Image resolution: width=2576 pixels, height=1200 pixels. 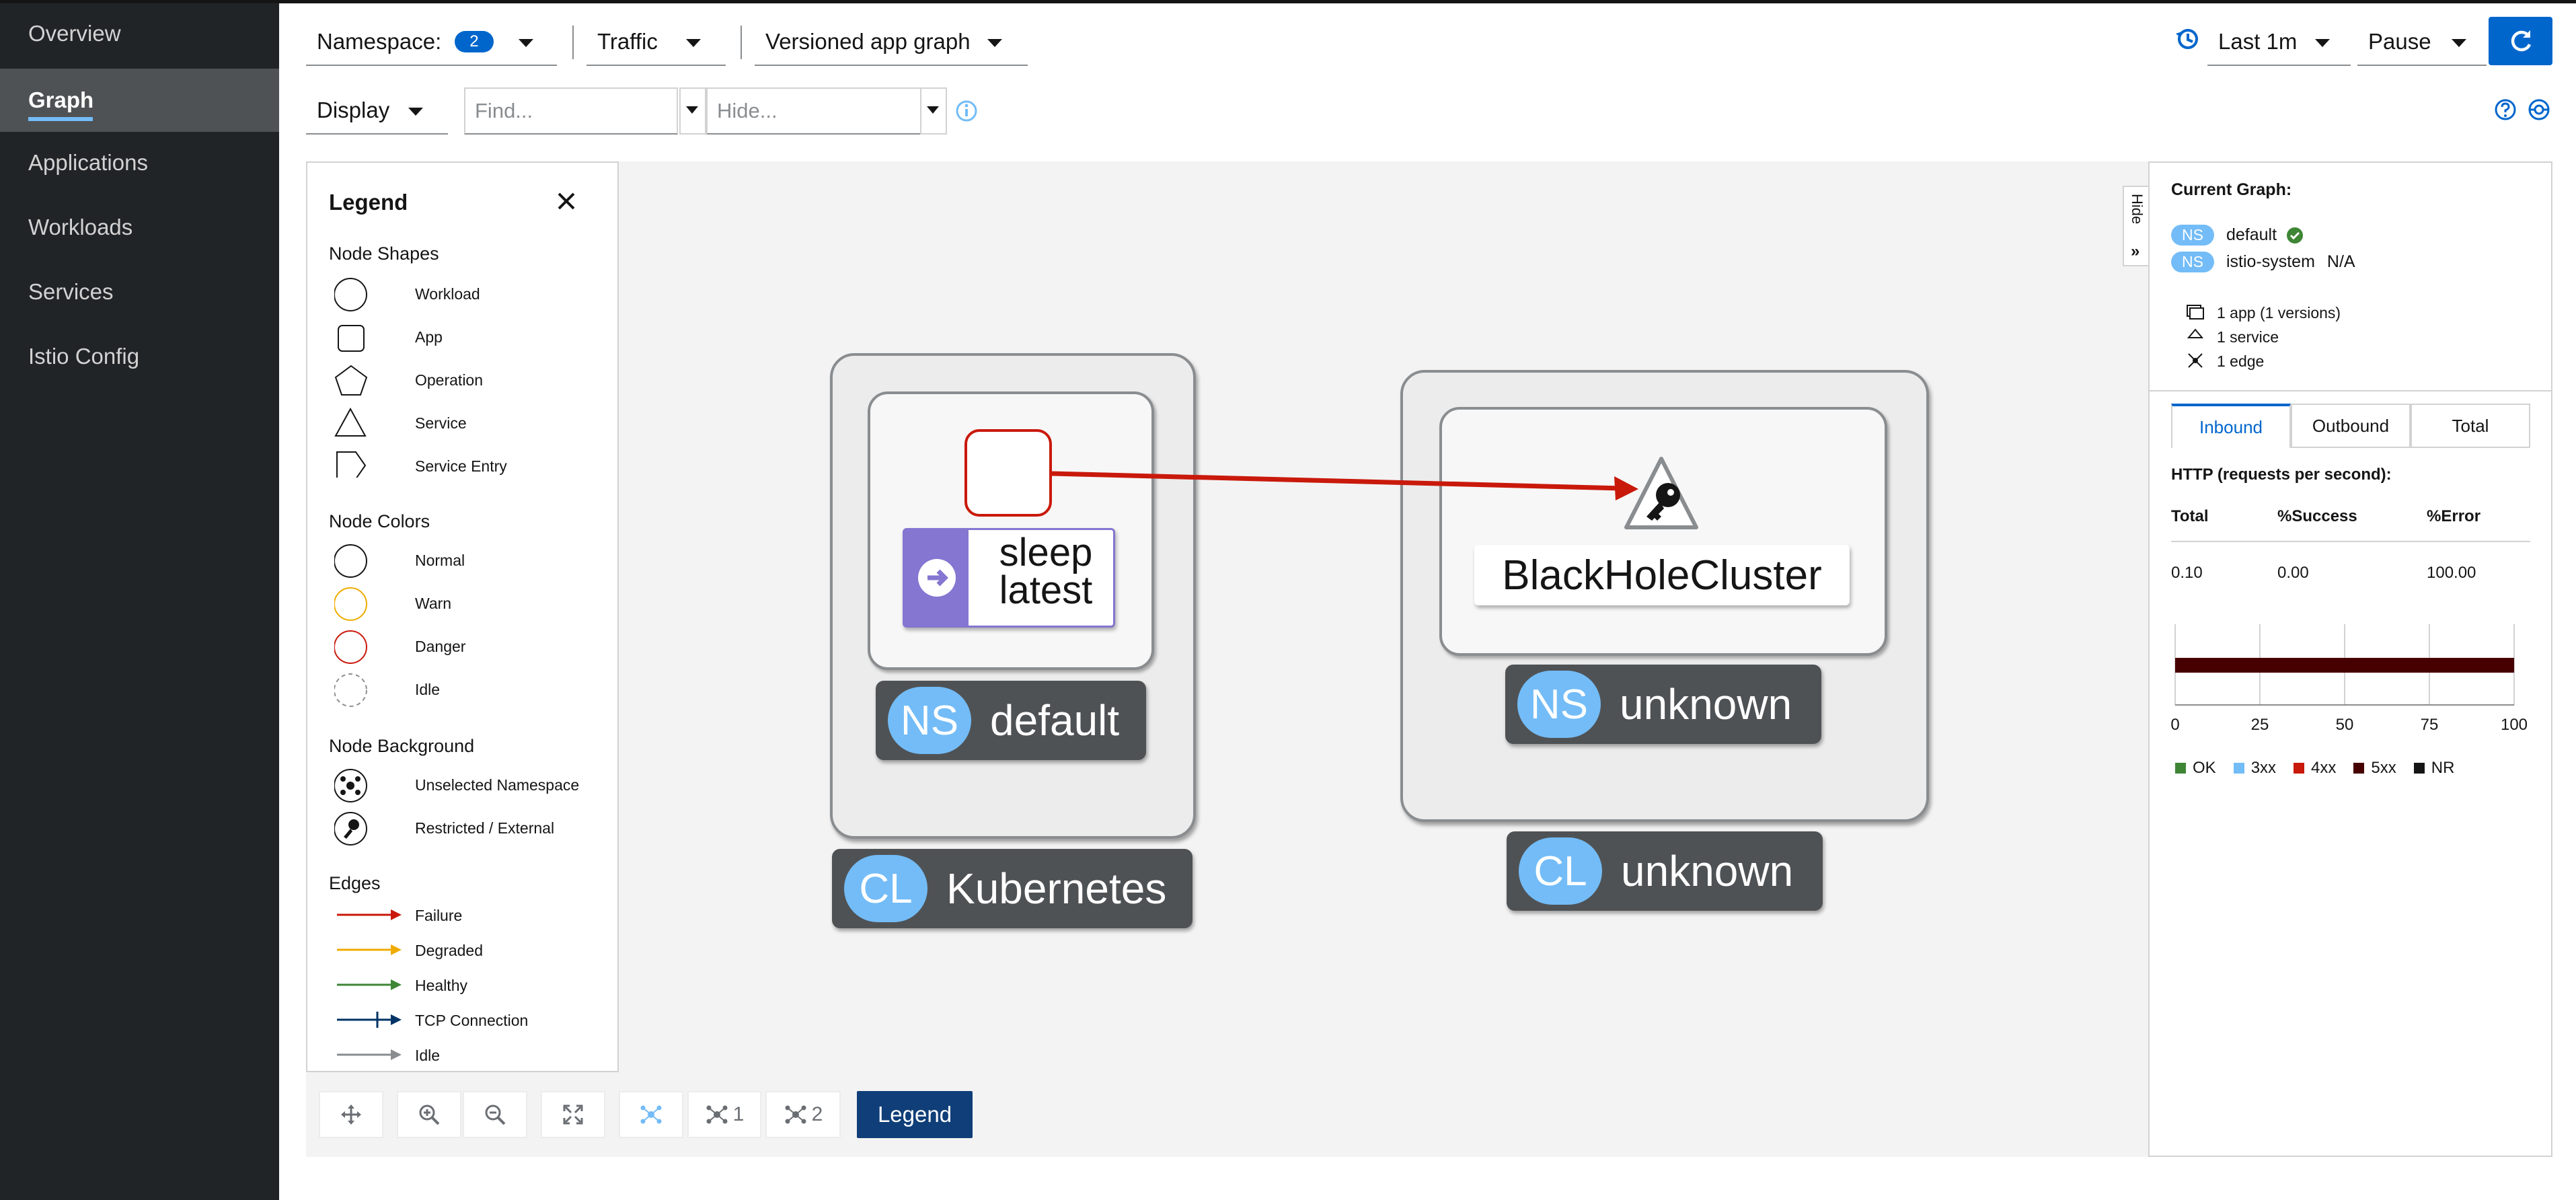 I want to click on summary-apps: 1 app (1 versions), so click(x=2279, y=313).